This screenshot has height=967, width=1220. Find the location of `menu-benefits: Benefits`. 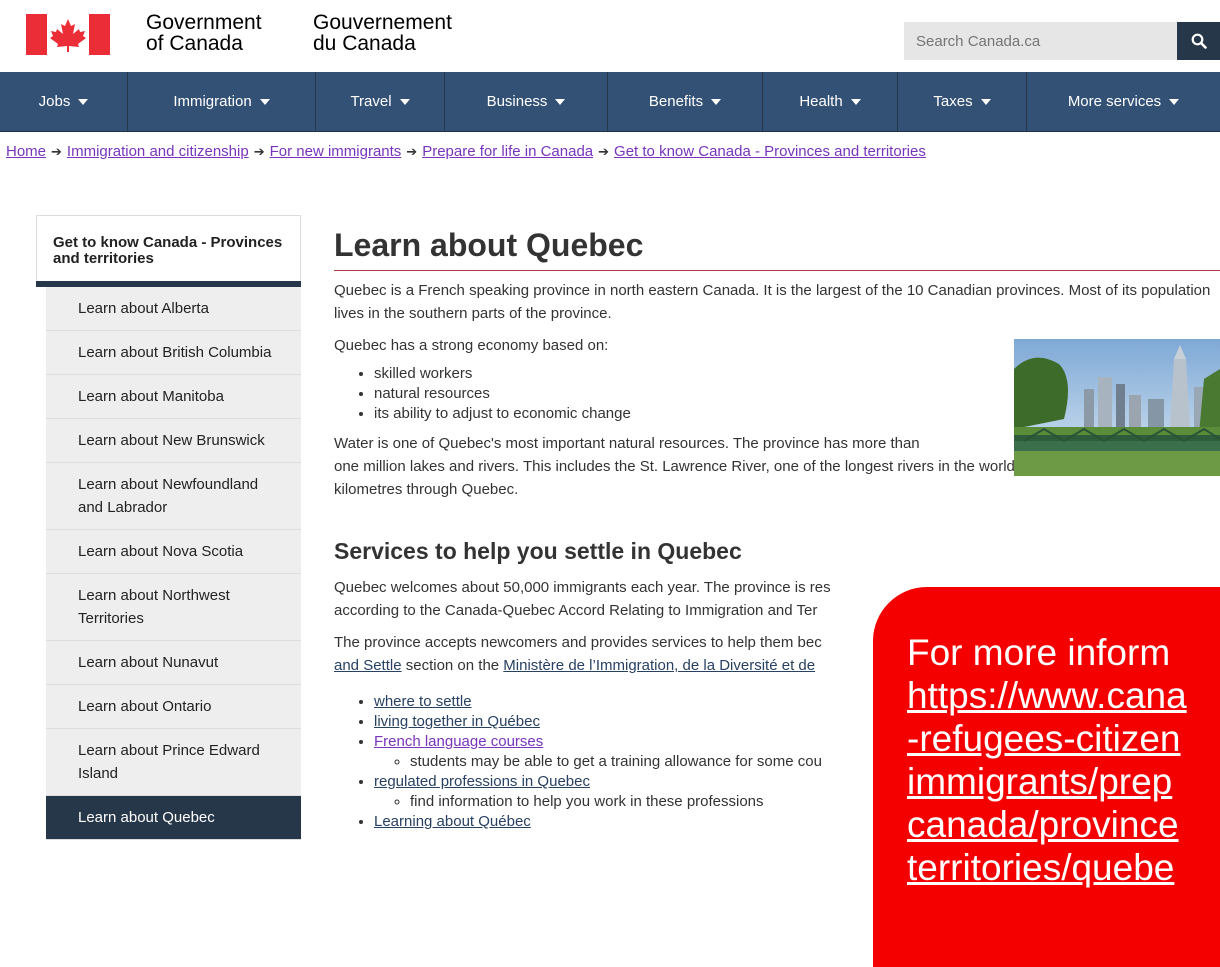

menu-benefits: Benefits is located at coordinates (684, 101).